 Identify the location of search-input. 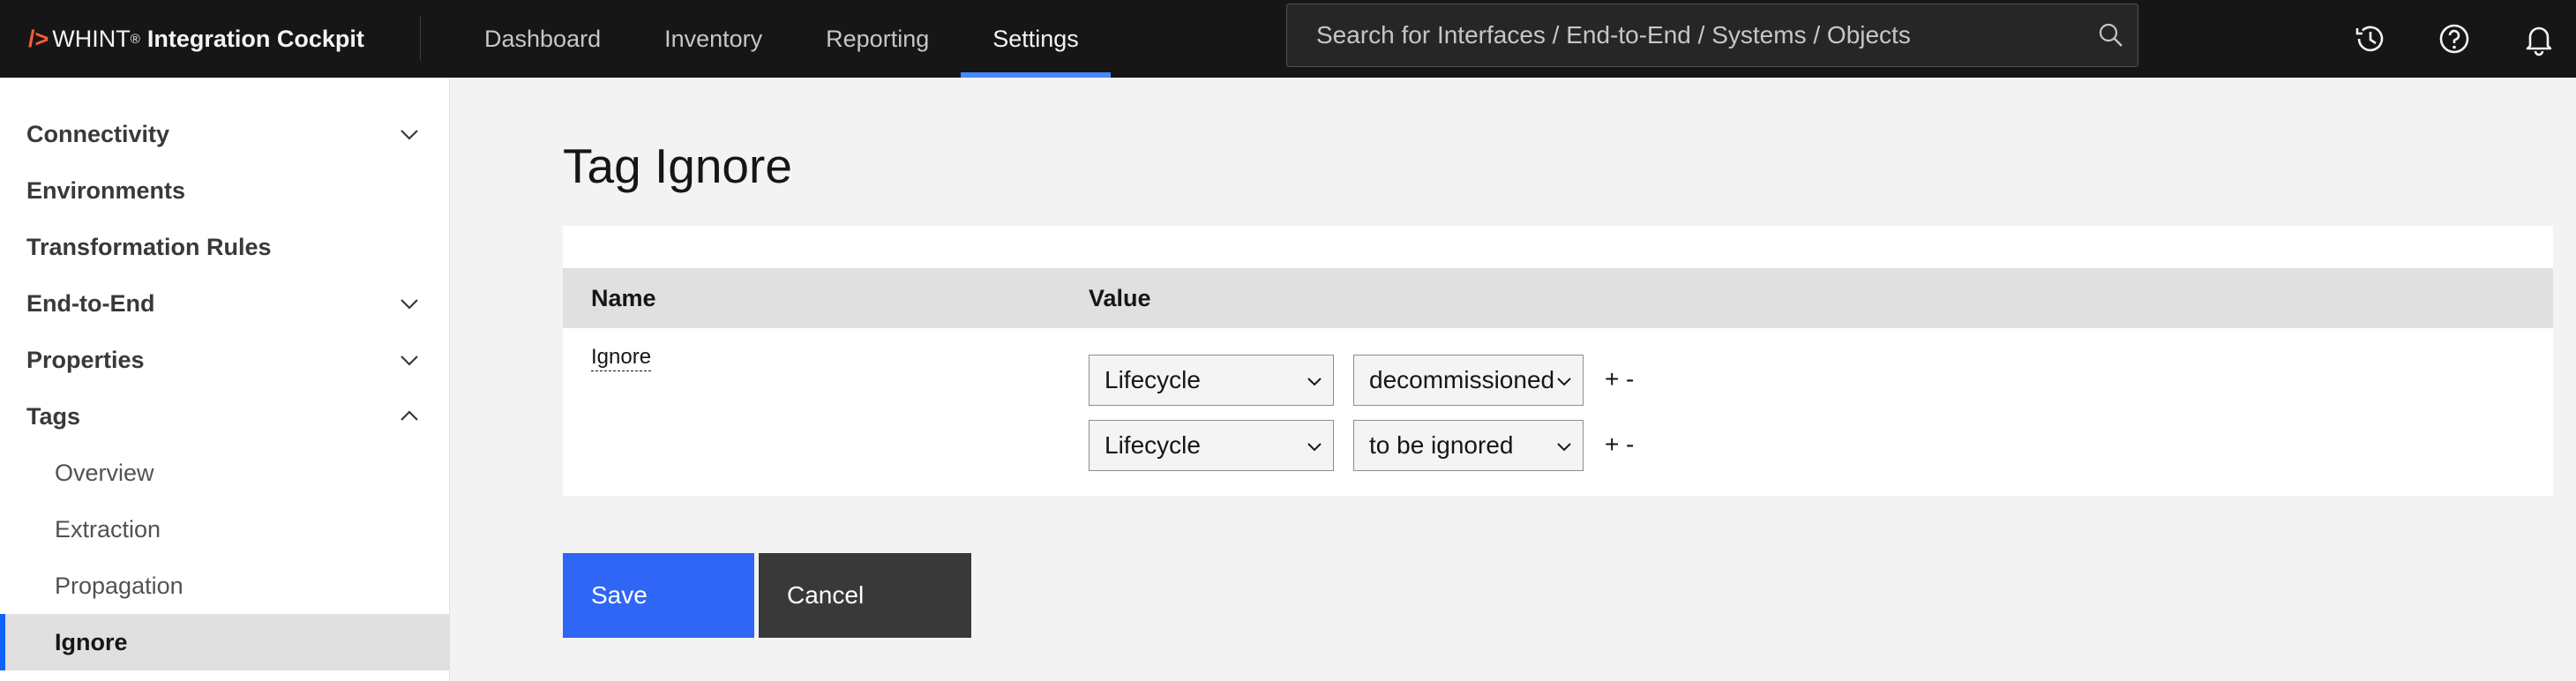
(1686, 35).